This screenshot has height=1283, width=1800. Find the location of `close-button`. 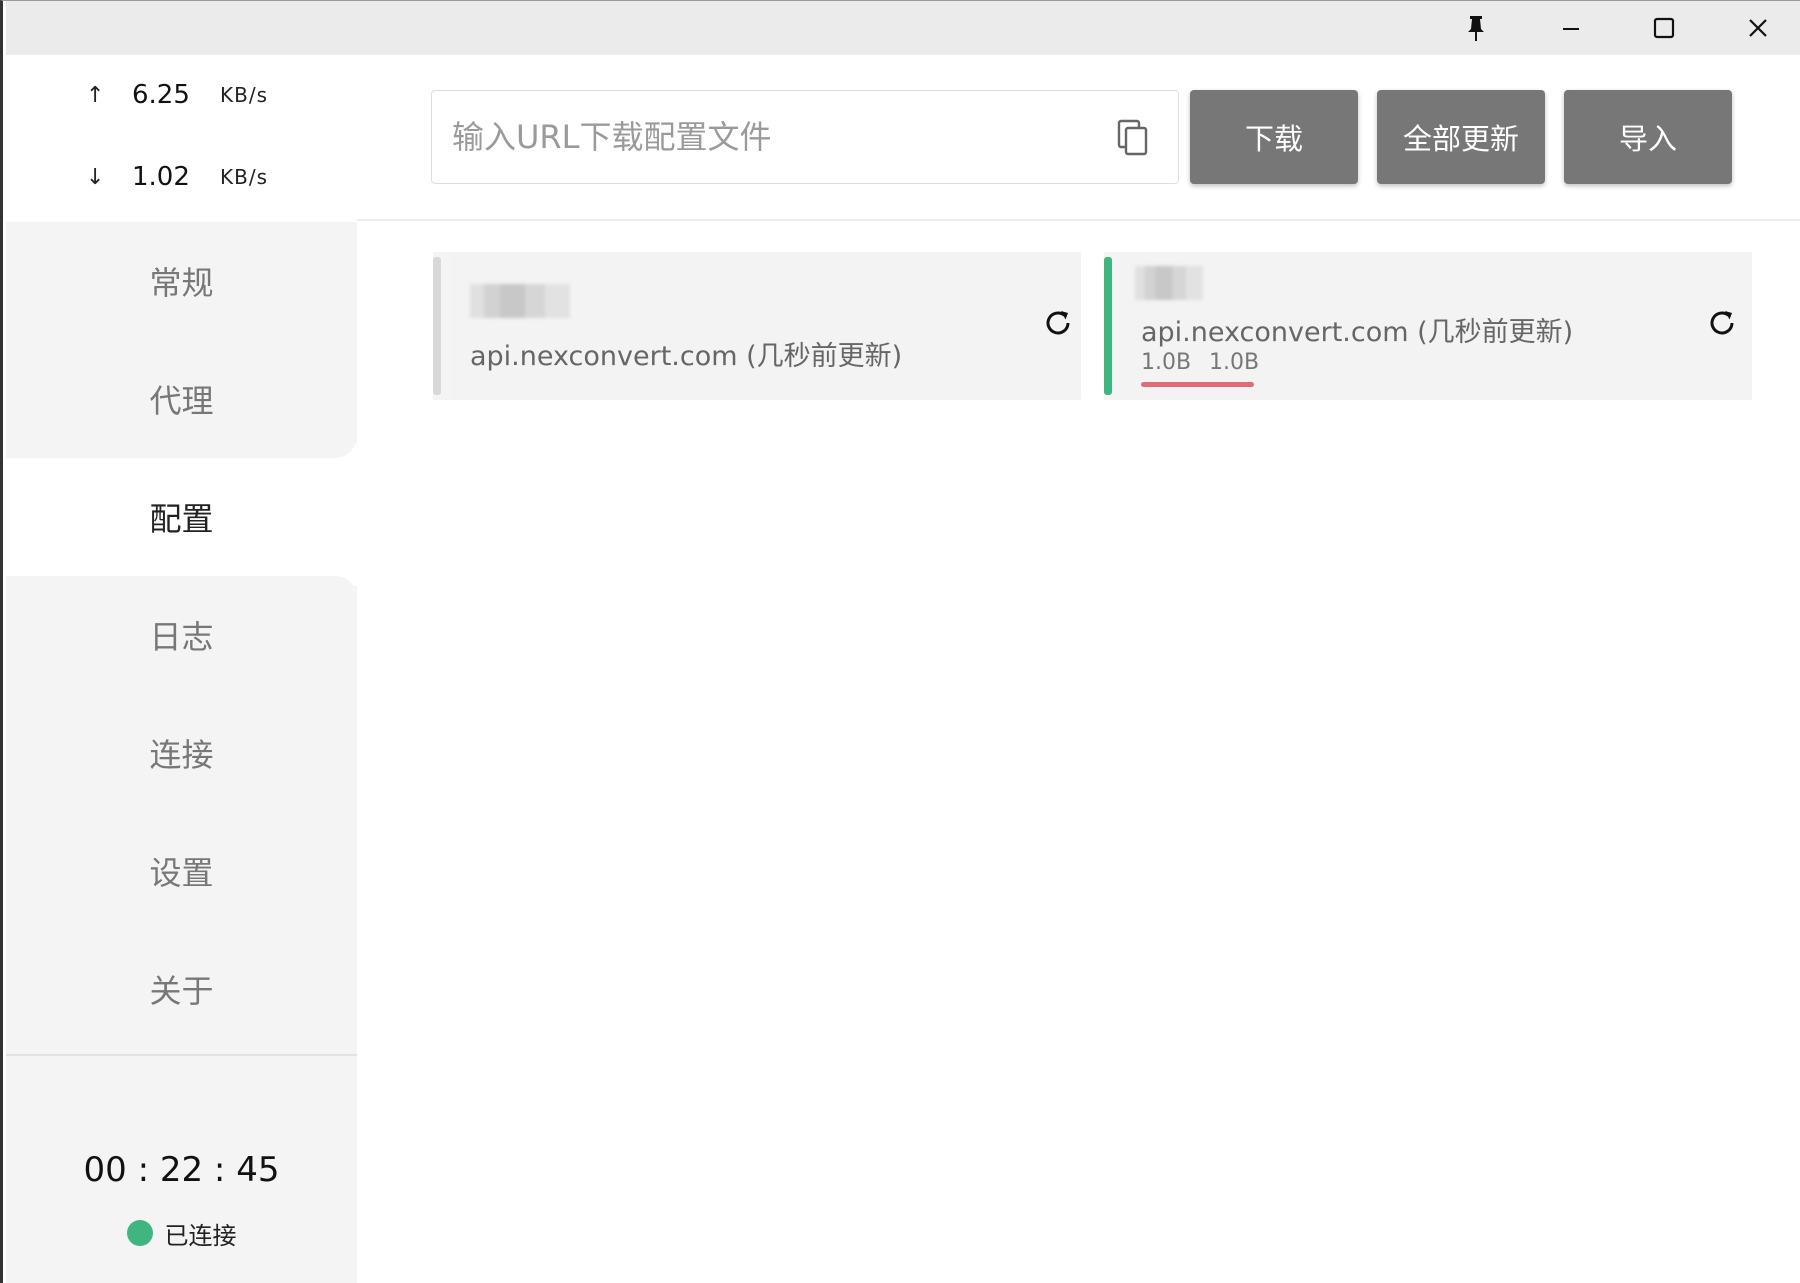

close-button is located at coordinates (1758, 28).